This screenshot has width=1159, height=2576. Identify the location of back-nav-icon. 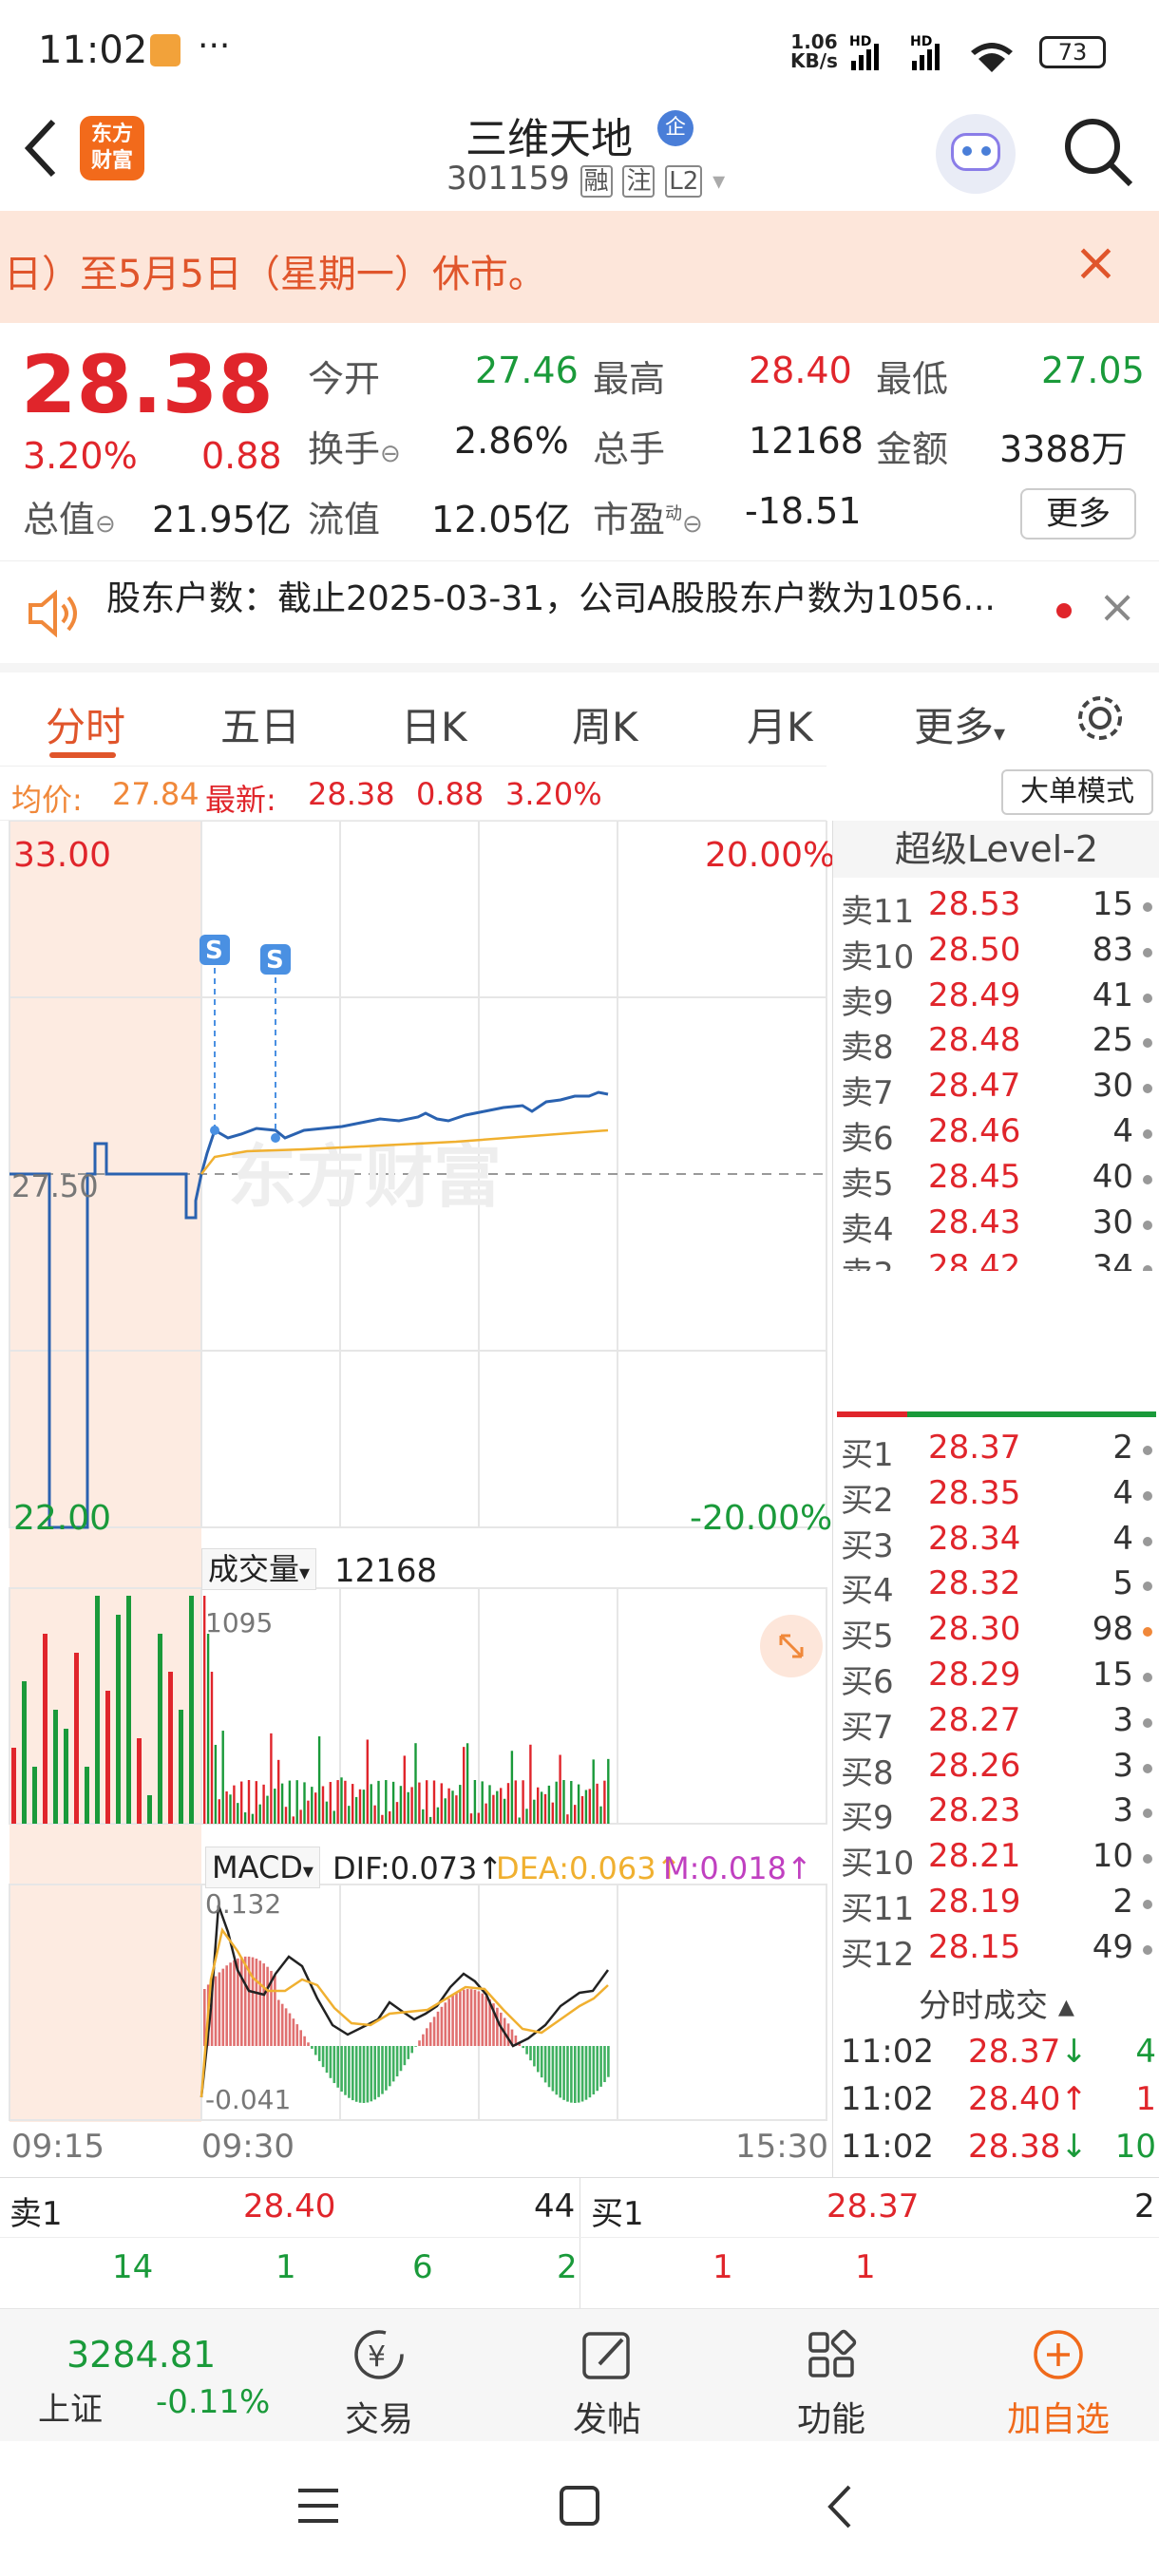
(839, 2506).